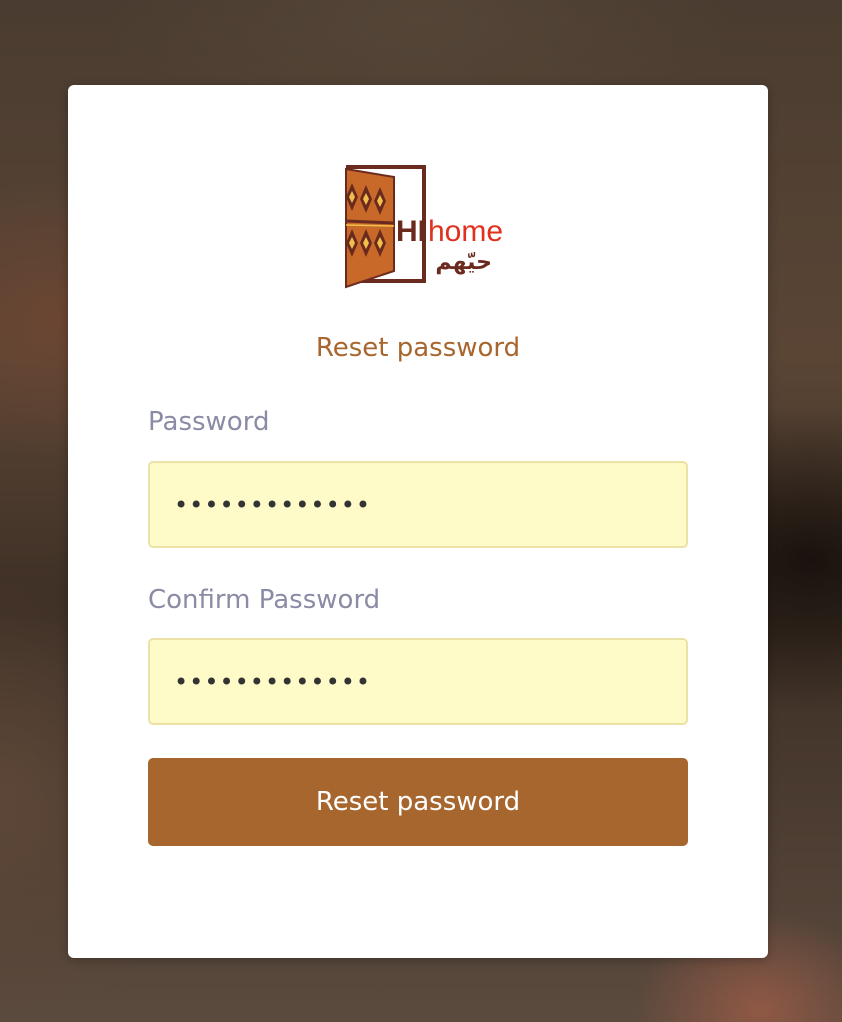 Image resolution: width=842 pixels, height=1022 pixels. What do you see at coordinates (418, 802) in the screenshot?
I see `reset-password-button: Reset password` at bounding box center [418, 802].